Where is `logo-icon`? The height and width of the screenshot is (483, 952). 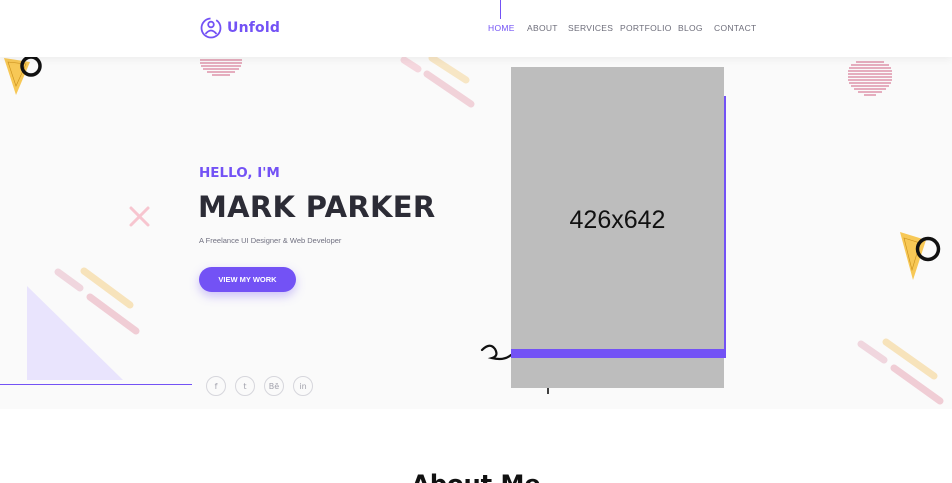
logo-icon is located at coordinates (211, 28).